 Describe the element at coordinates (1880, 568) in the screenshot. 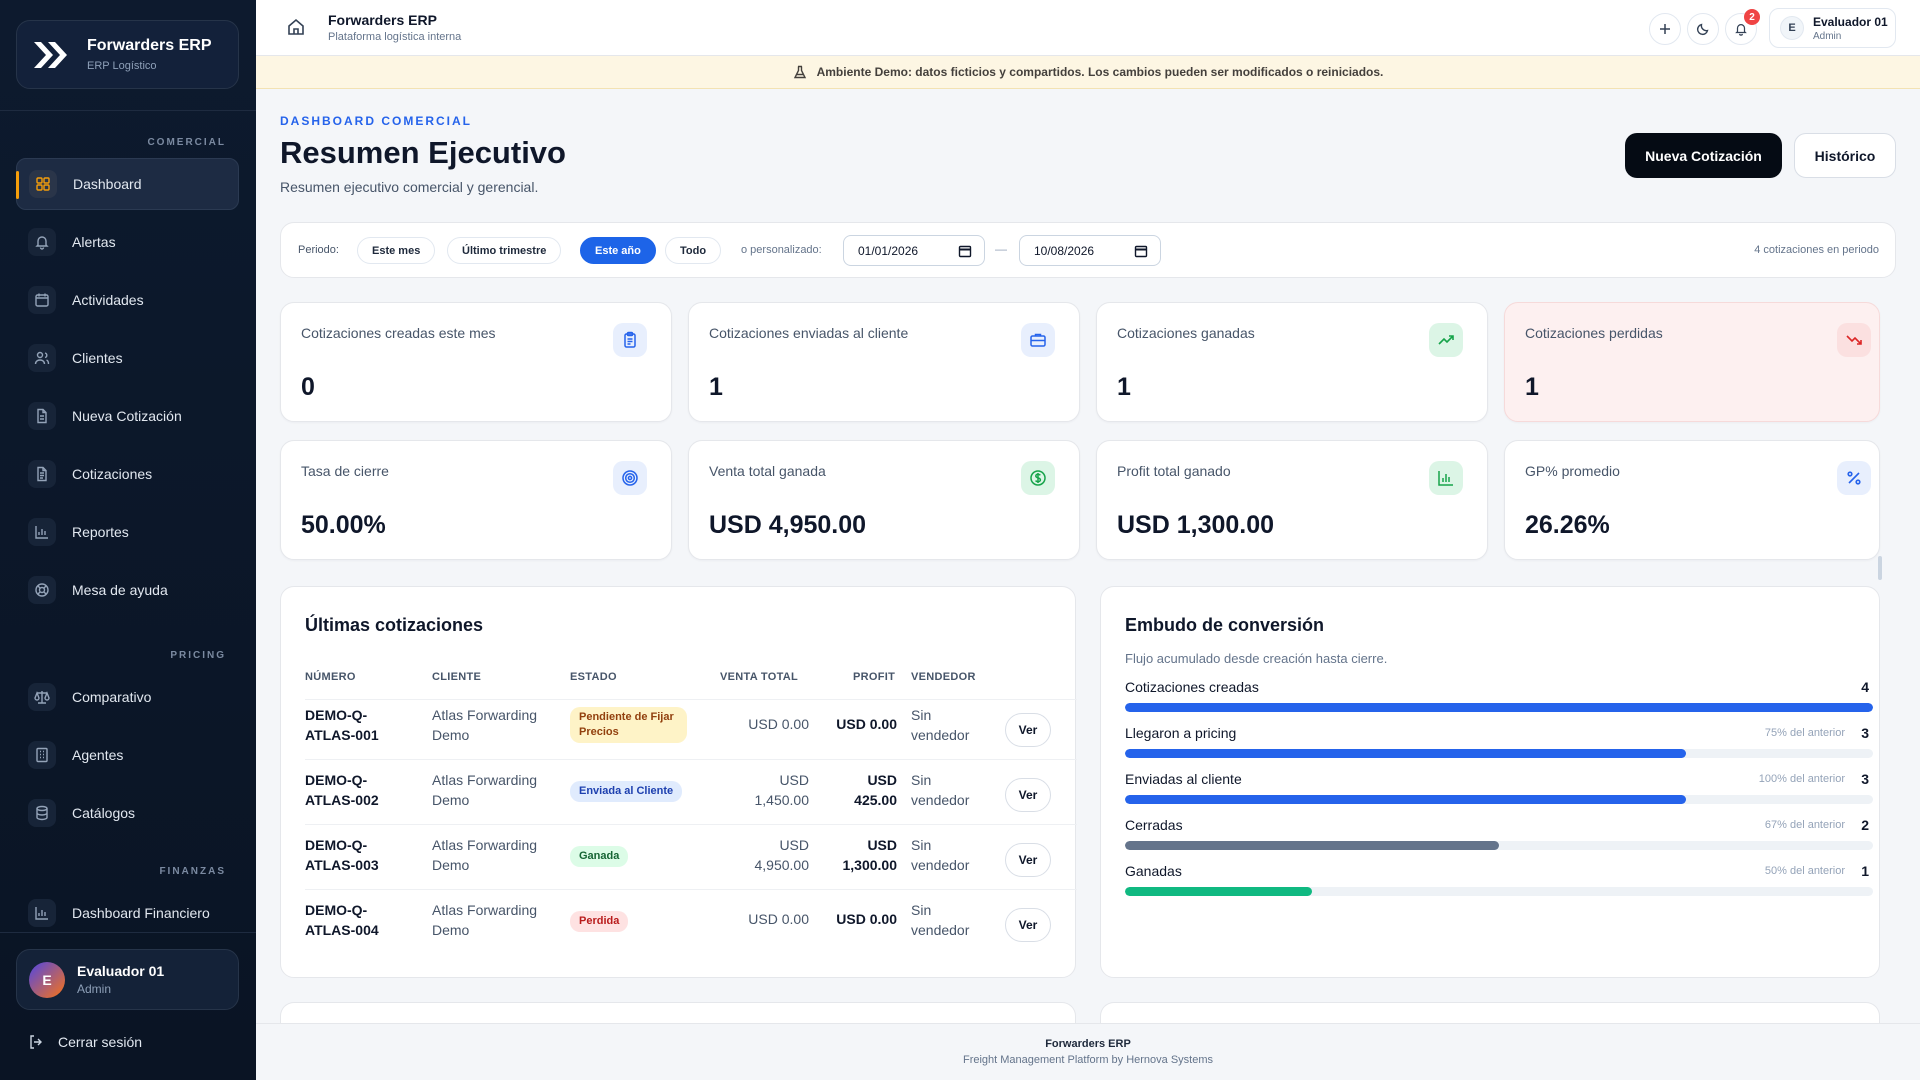

I see `scrollbar-thumb` at that location.